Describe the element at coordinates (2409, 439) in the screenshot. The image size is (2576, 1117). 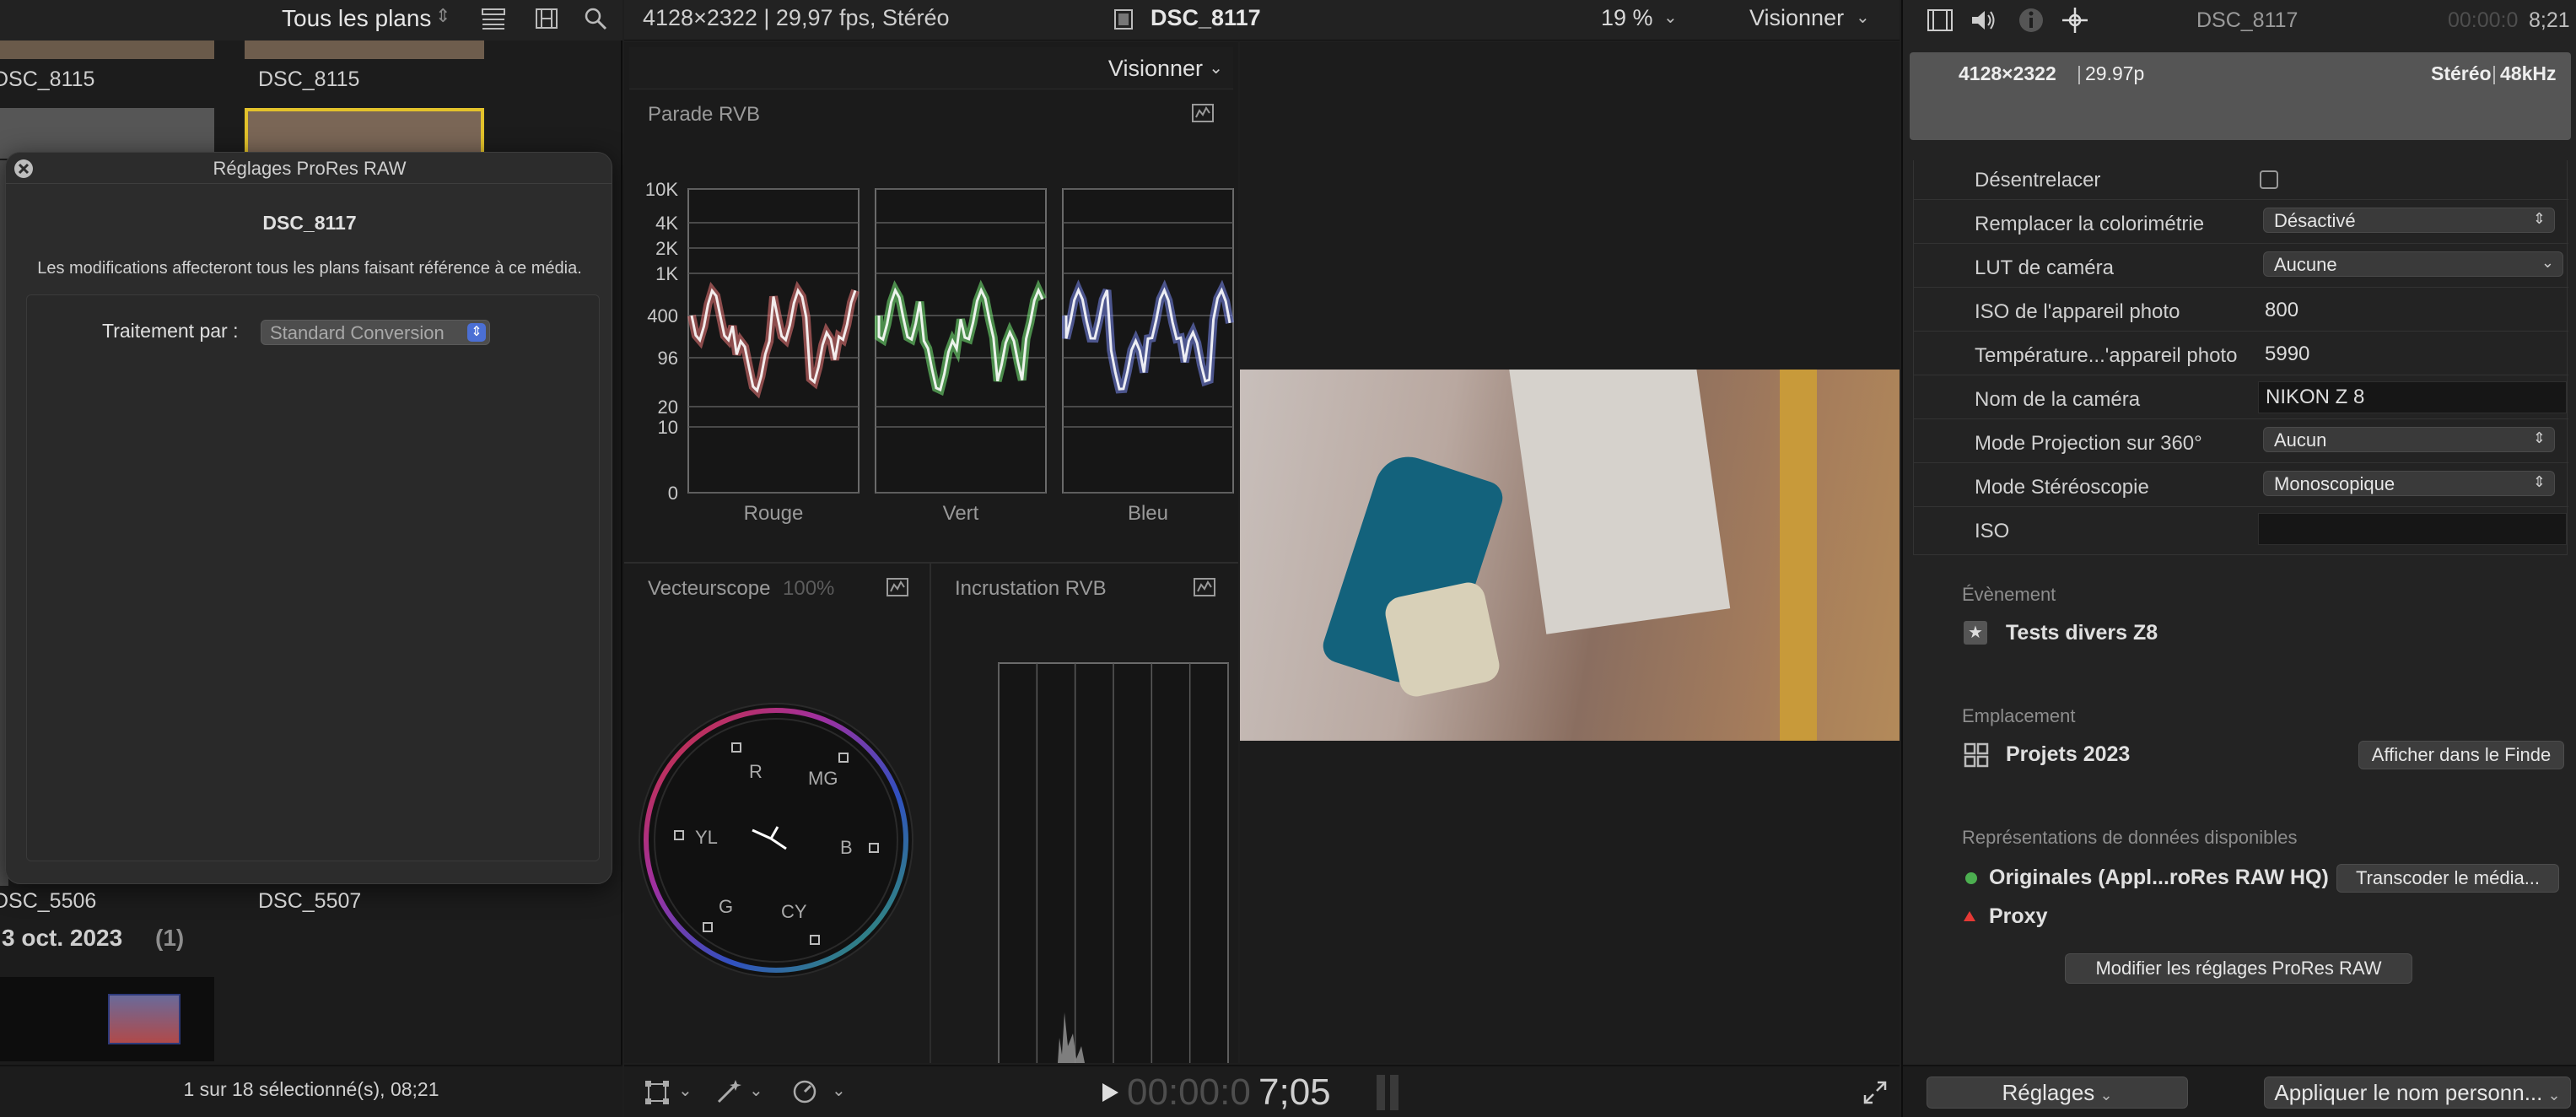
I see `projection-mode-popup: Aucun ⇕` at that location.